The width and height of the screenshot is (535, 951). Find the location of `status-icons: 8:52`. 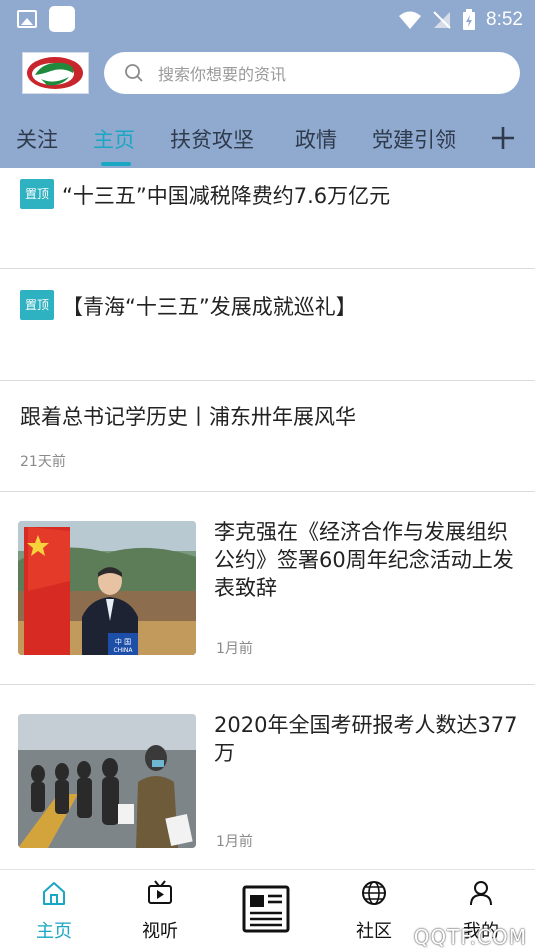

status-icons: 8:52 is located at coordinates (460, 20).